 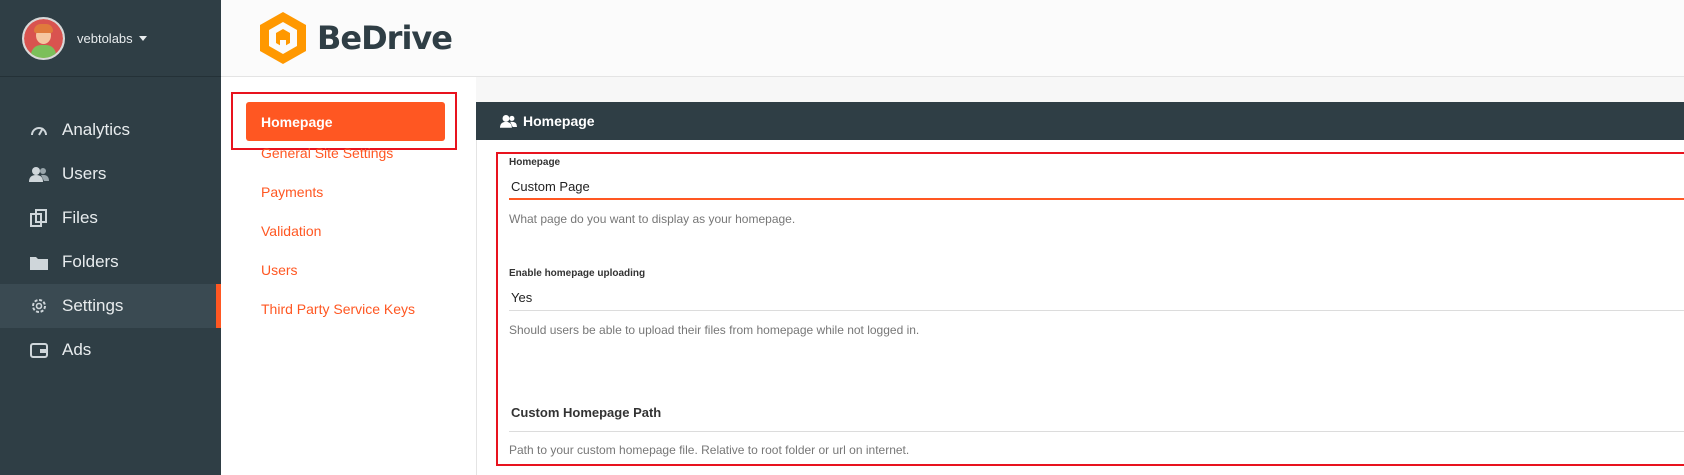 What do you see at coordinates (93, 305) in the screenshot?
I see `sidebar-item-label: Settings` at bounding box center [93, 305].